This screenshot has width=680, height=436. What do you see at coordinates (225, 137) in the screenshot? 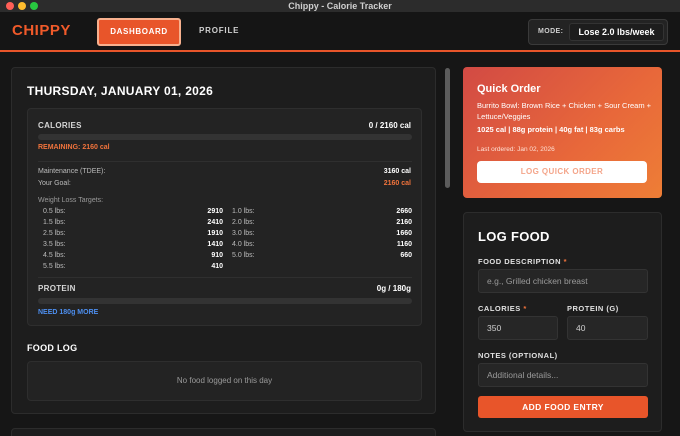
I see `calories-progress-bar` at bounding box center [225, 137].